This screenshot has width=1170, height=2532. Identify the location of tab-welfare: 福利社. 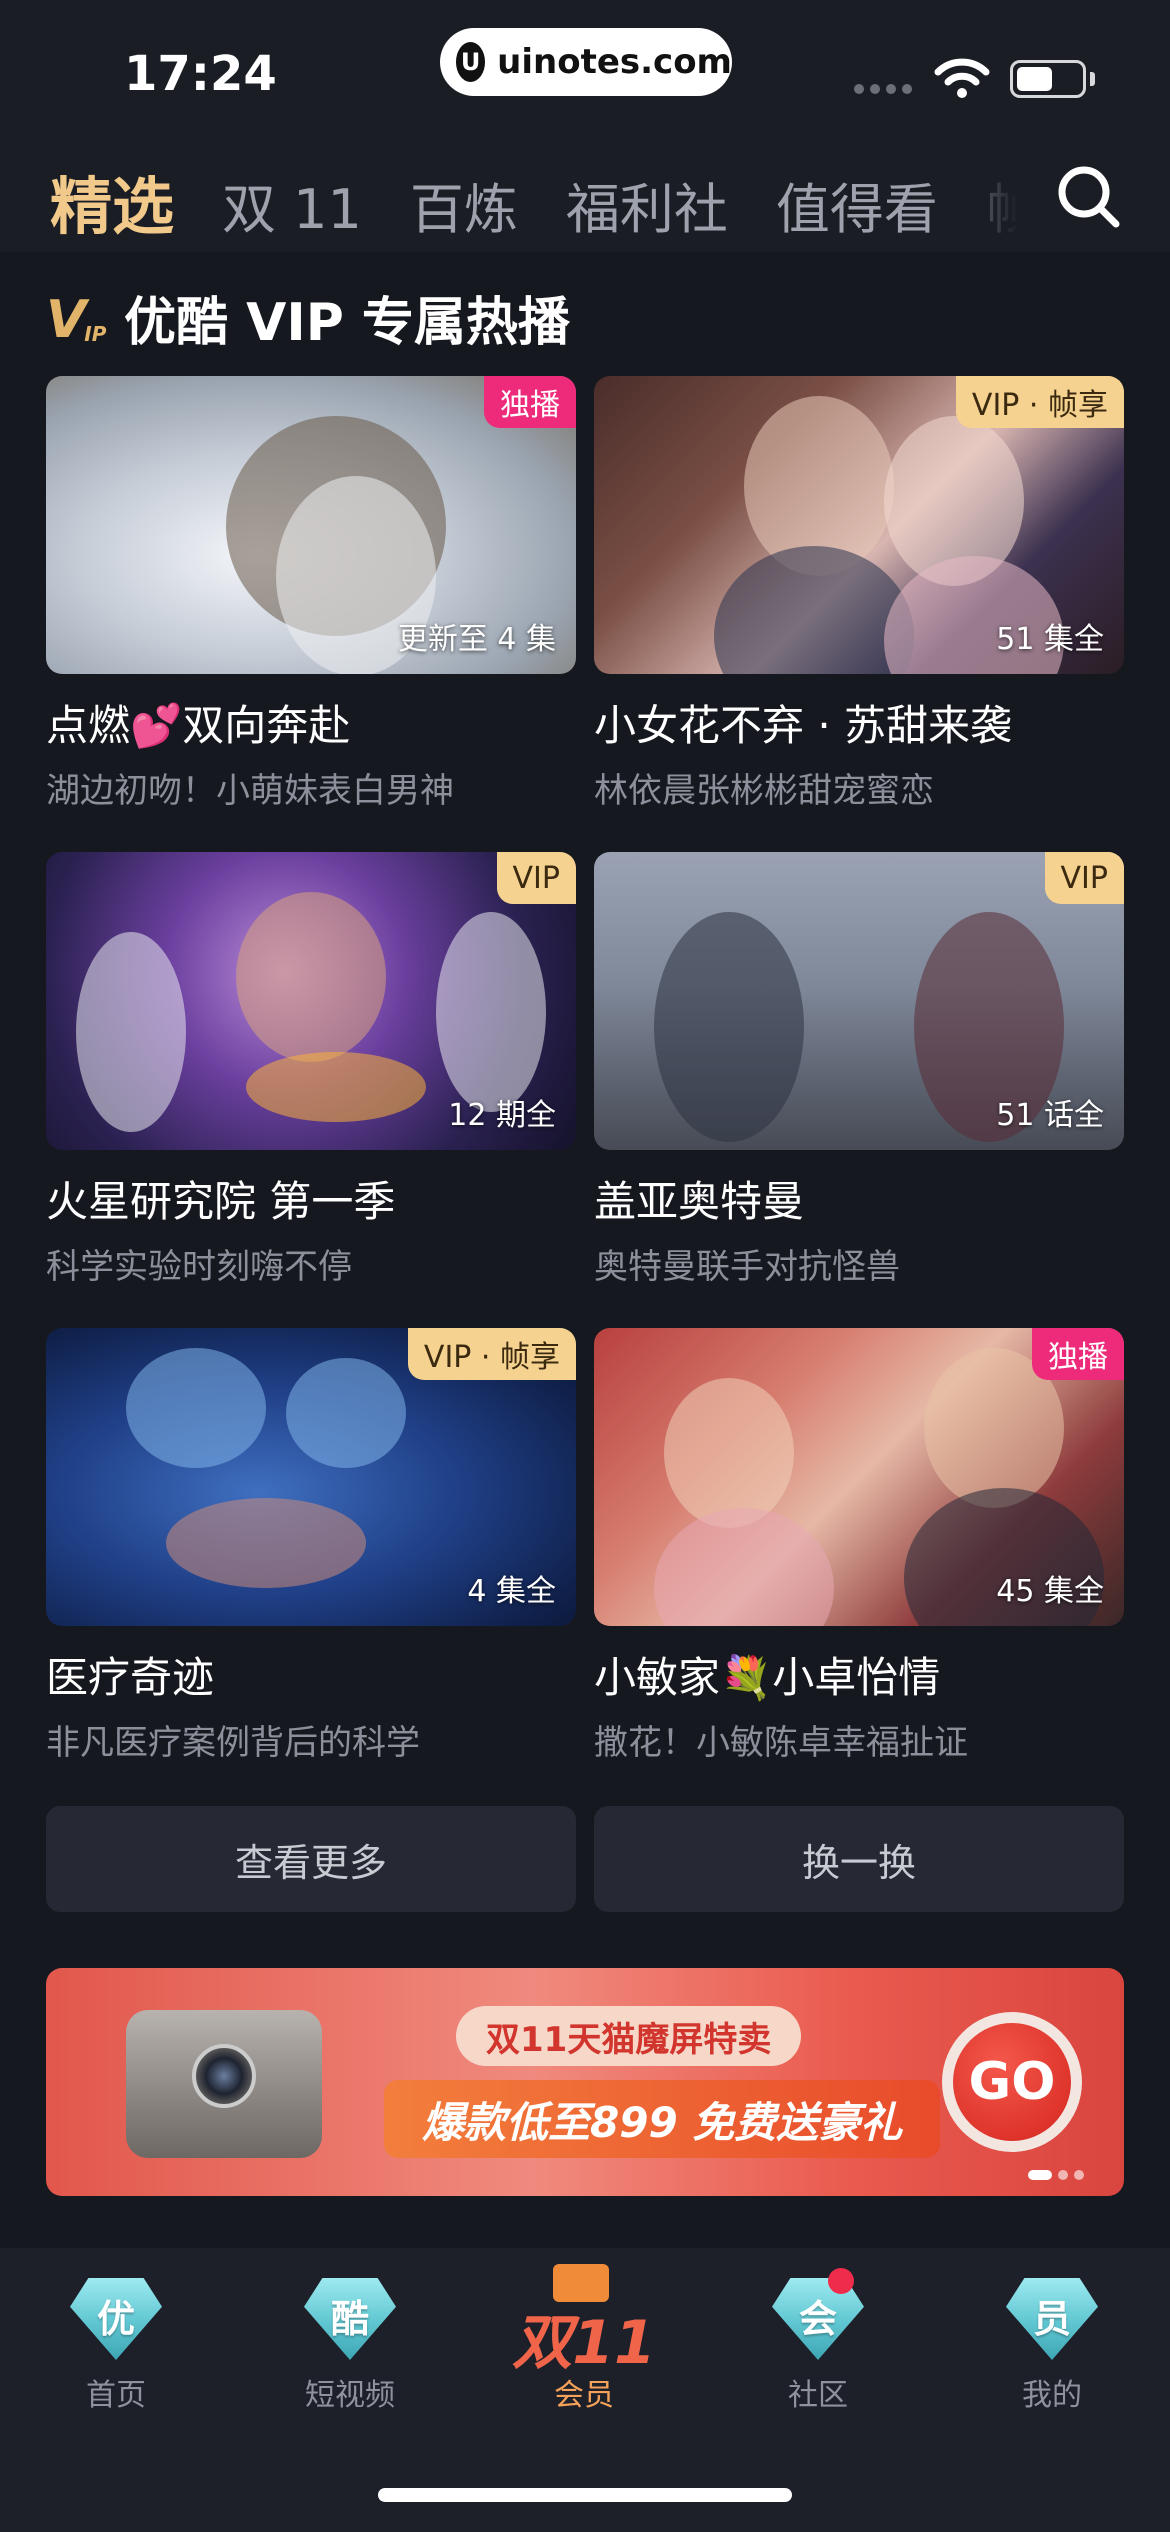
(647, 204).